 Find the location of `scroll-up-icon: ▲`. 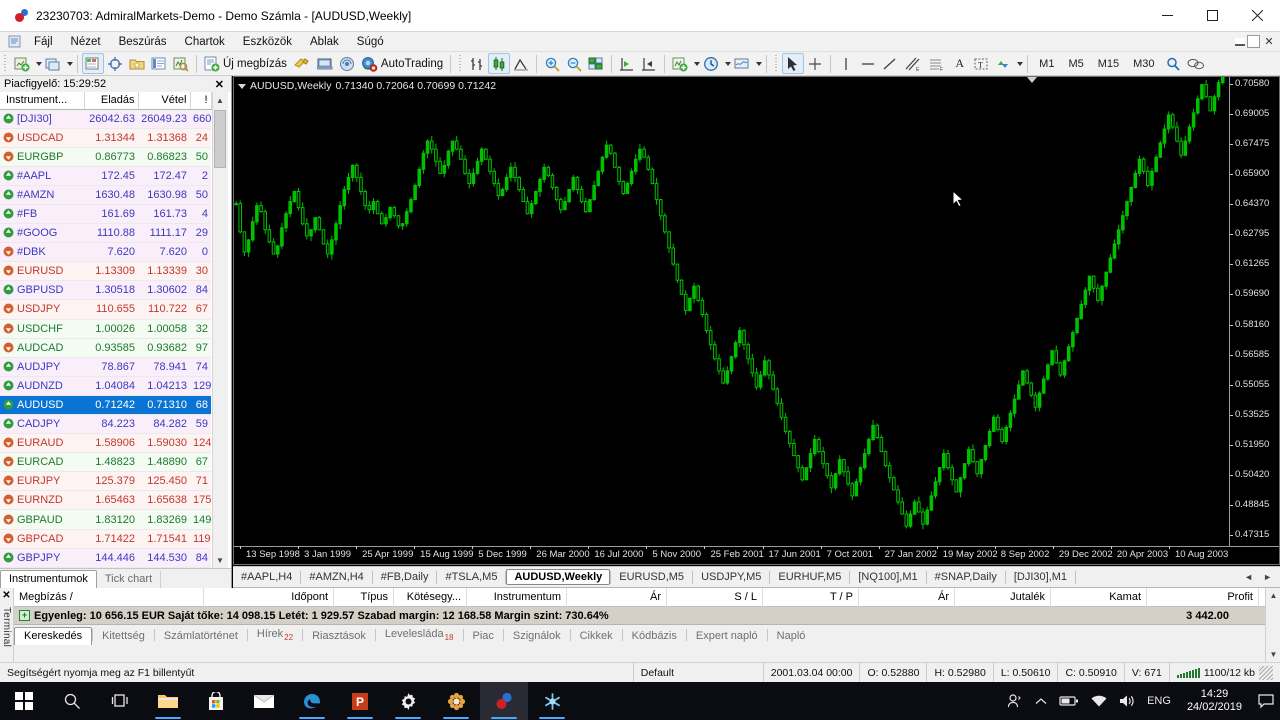

scroll-up-icon: ▲ is located at coordinates (220, 100).